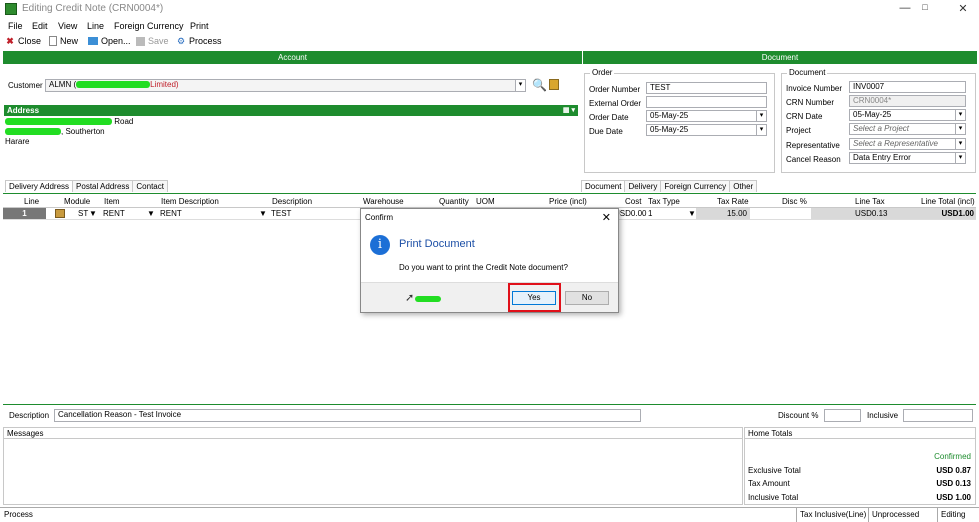 The width and height of the screenshot is (979, 522). I want to click on folder-icon, so click(93, 41).